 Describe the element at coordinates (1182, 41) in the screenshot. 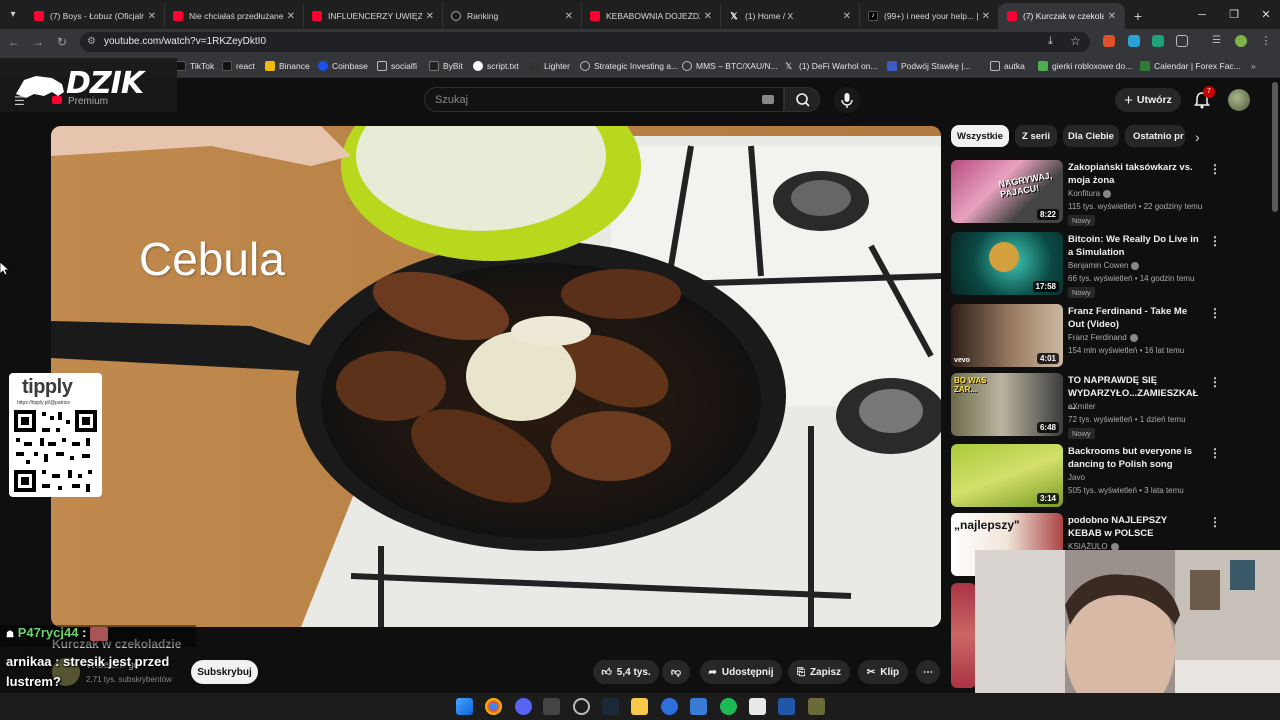

I see `extensions-puzzle-icon` at that location.